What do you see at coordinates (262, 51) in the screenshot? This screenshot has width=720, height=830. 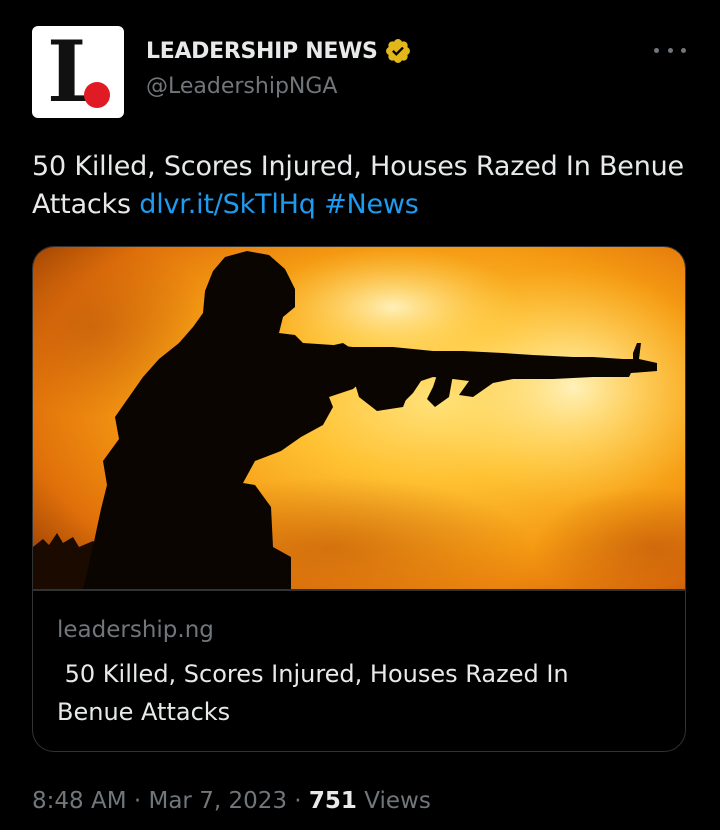 I see `display-name: LEADERSHIP NEWS` at bounding box center [262, 51].